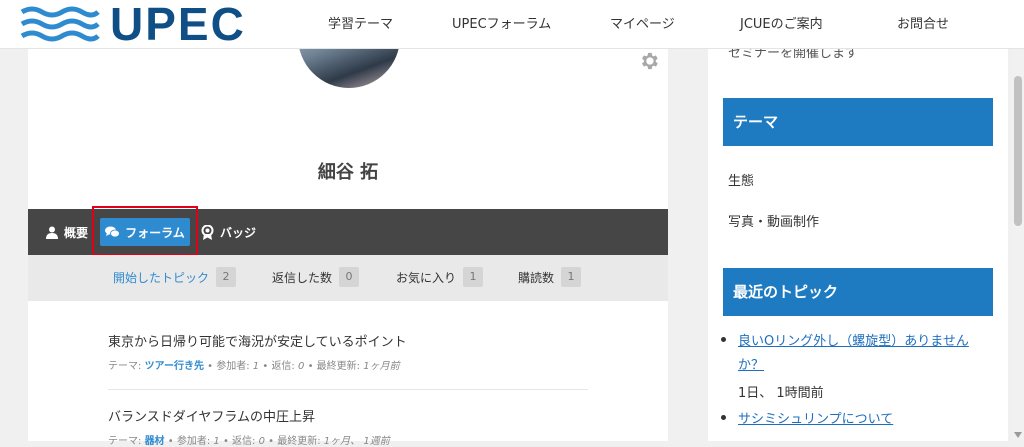  What do you see at coordinates (426, 277) in the screenshot?
I see `subnav-favorites-label: お気に入り` at bounding box center [426, 277].